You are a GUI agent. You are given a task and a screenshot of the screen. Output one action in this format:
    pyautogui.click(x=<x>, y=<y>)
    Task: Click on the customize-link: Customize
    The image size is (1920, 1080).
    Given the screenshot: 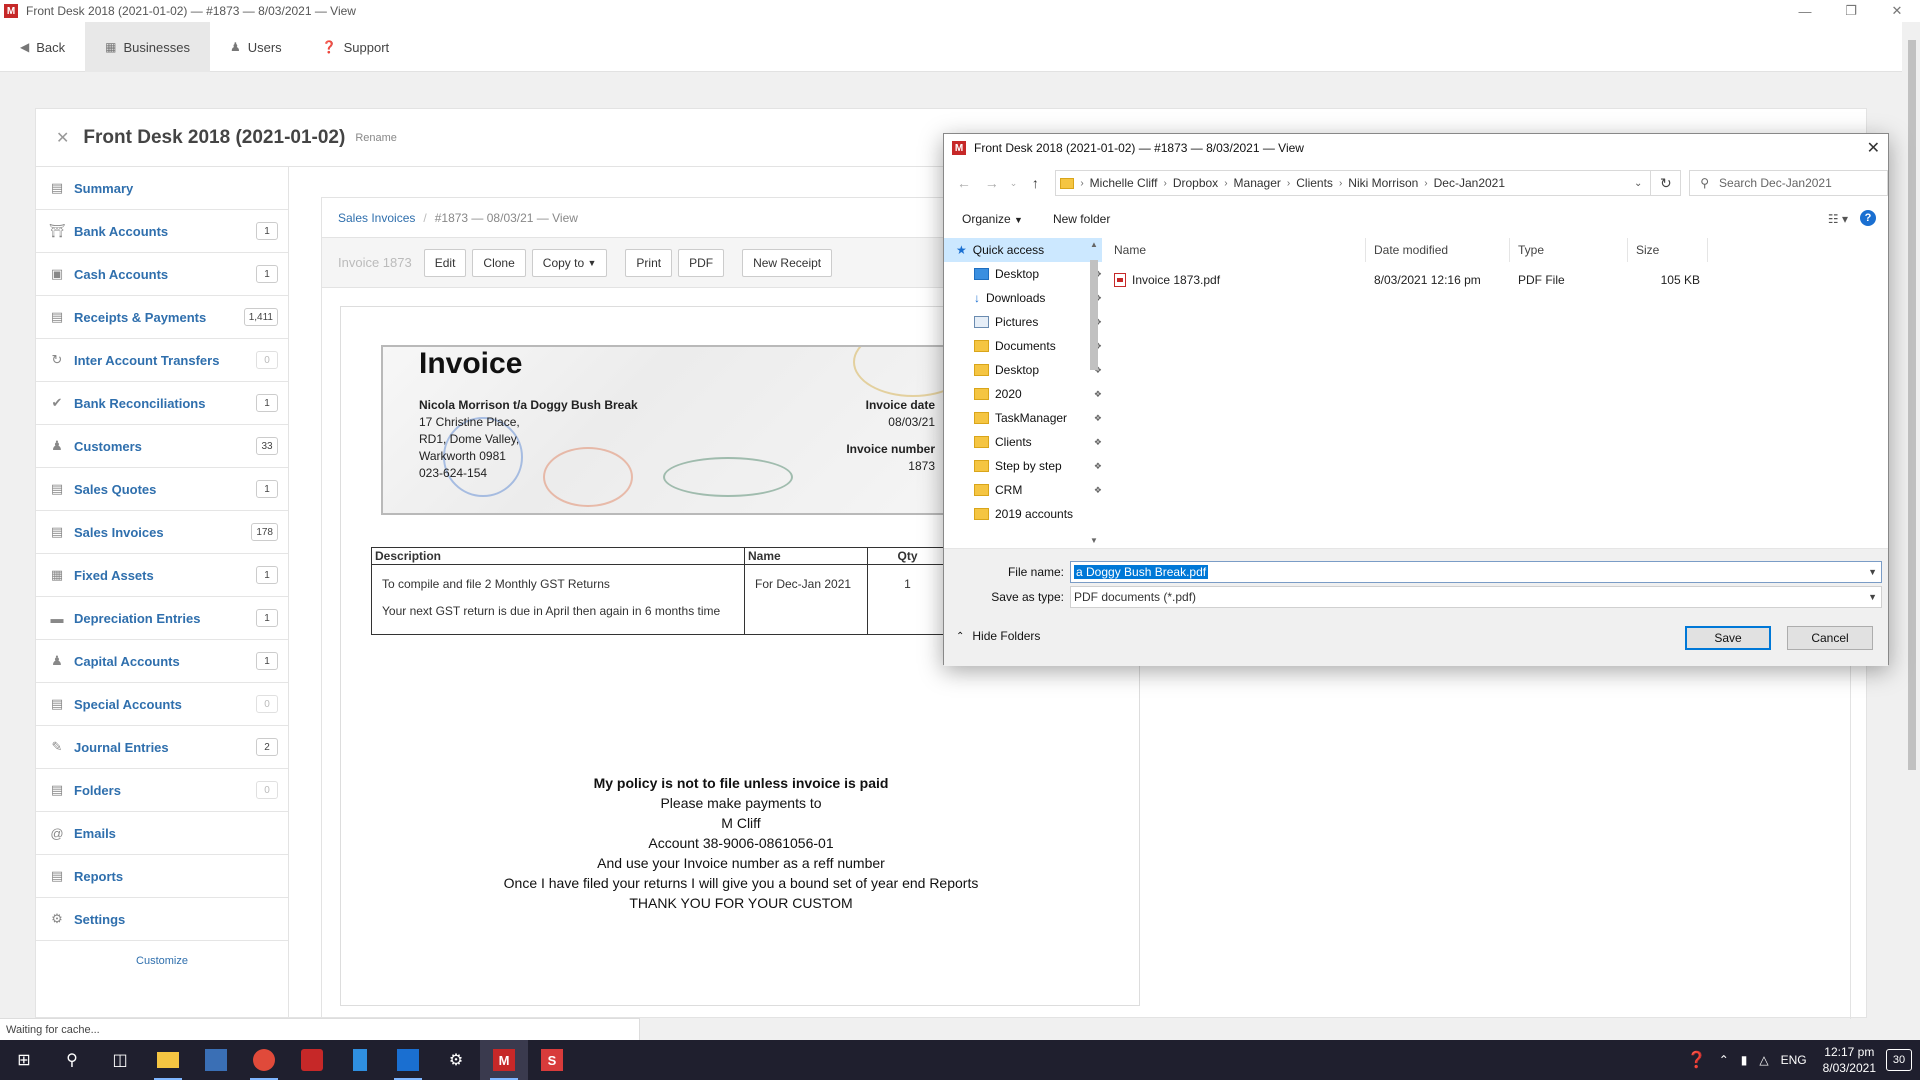 What is the action you would take?
    pyautogui.click(x=162, y=961)
    